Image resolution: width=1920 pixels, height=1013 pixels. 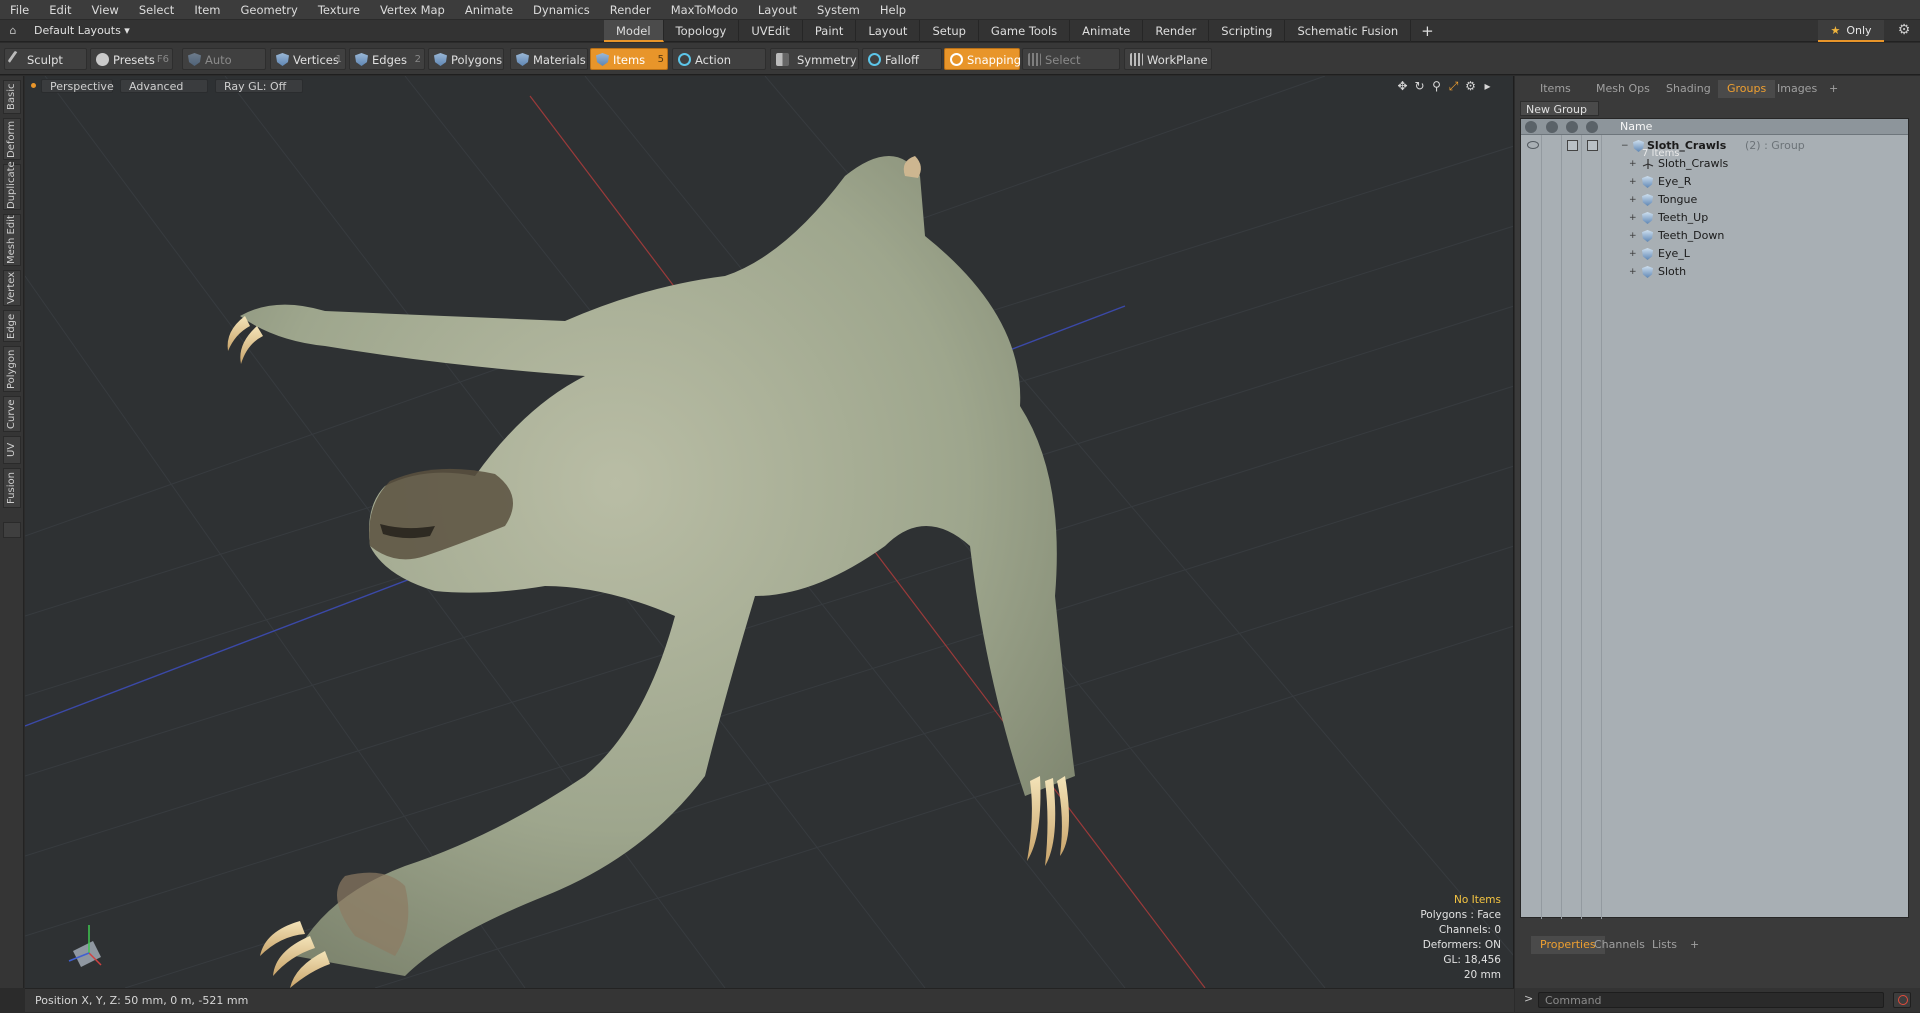 What do you see at coordinates (630, 10) in the screenshot?
I see `menu-render: Render` at bounding box center [630, 10].